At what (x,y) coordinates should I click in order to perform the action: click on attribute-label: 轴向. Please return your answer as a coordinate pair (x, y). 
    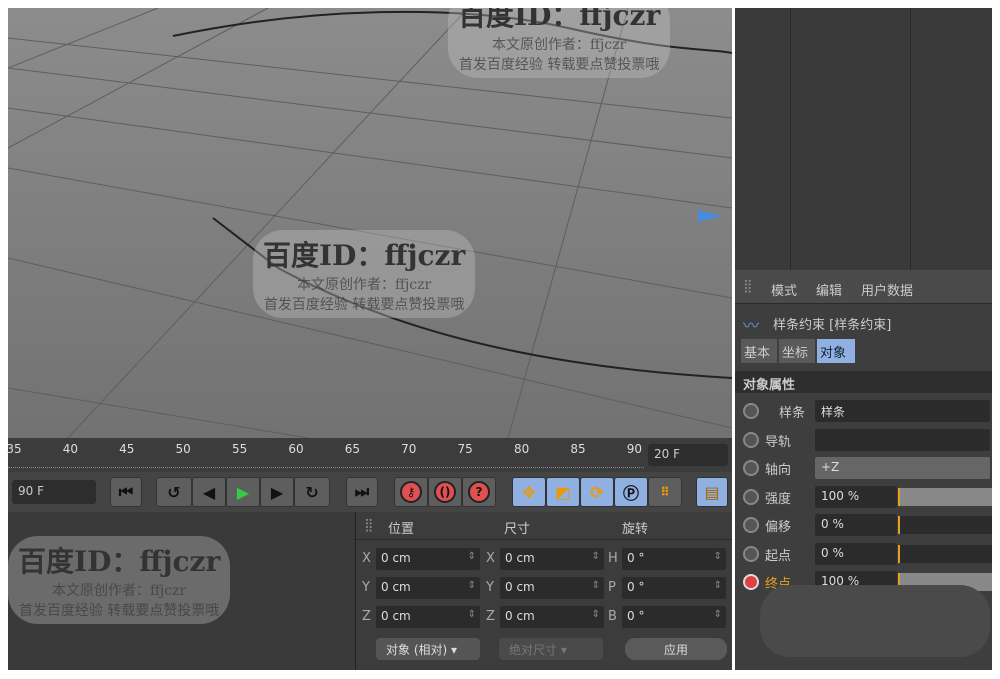
    Looking at the image, I should click on (778, 470).